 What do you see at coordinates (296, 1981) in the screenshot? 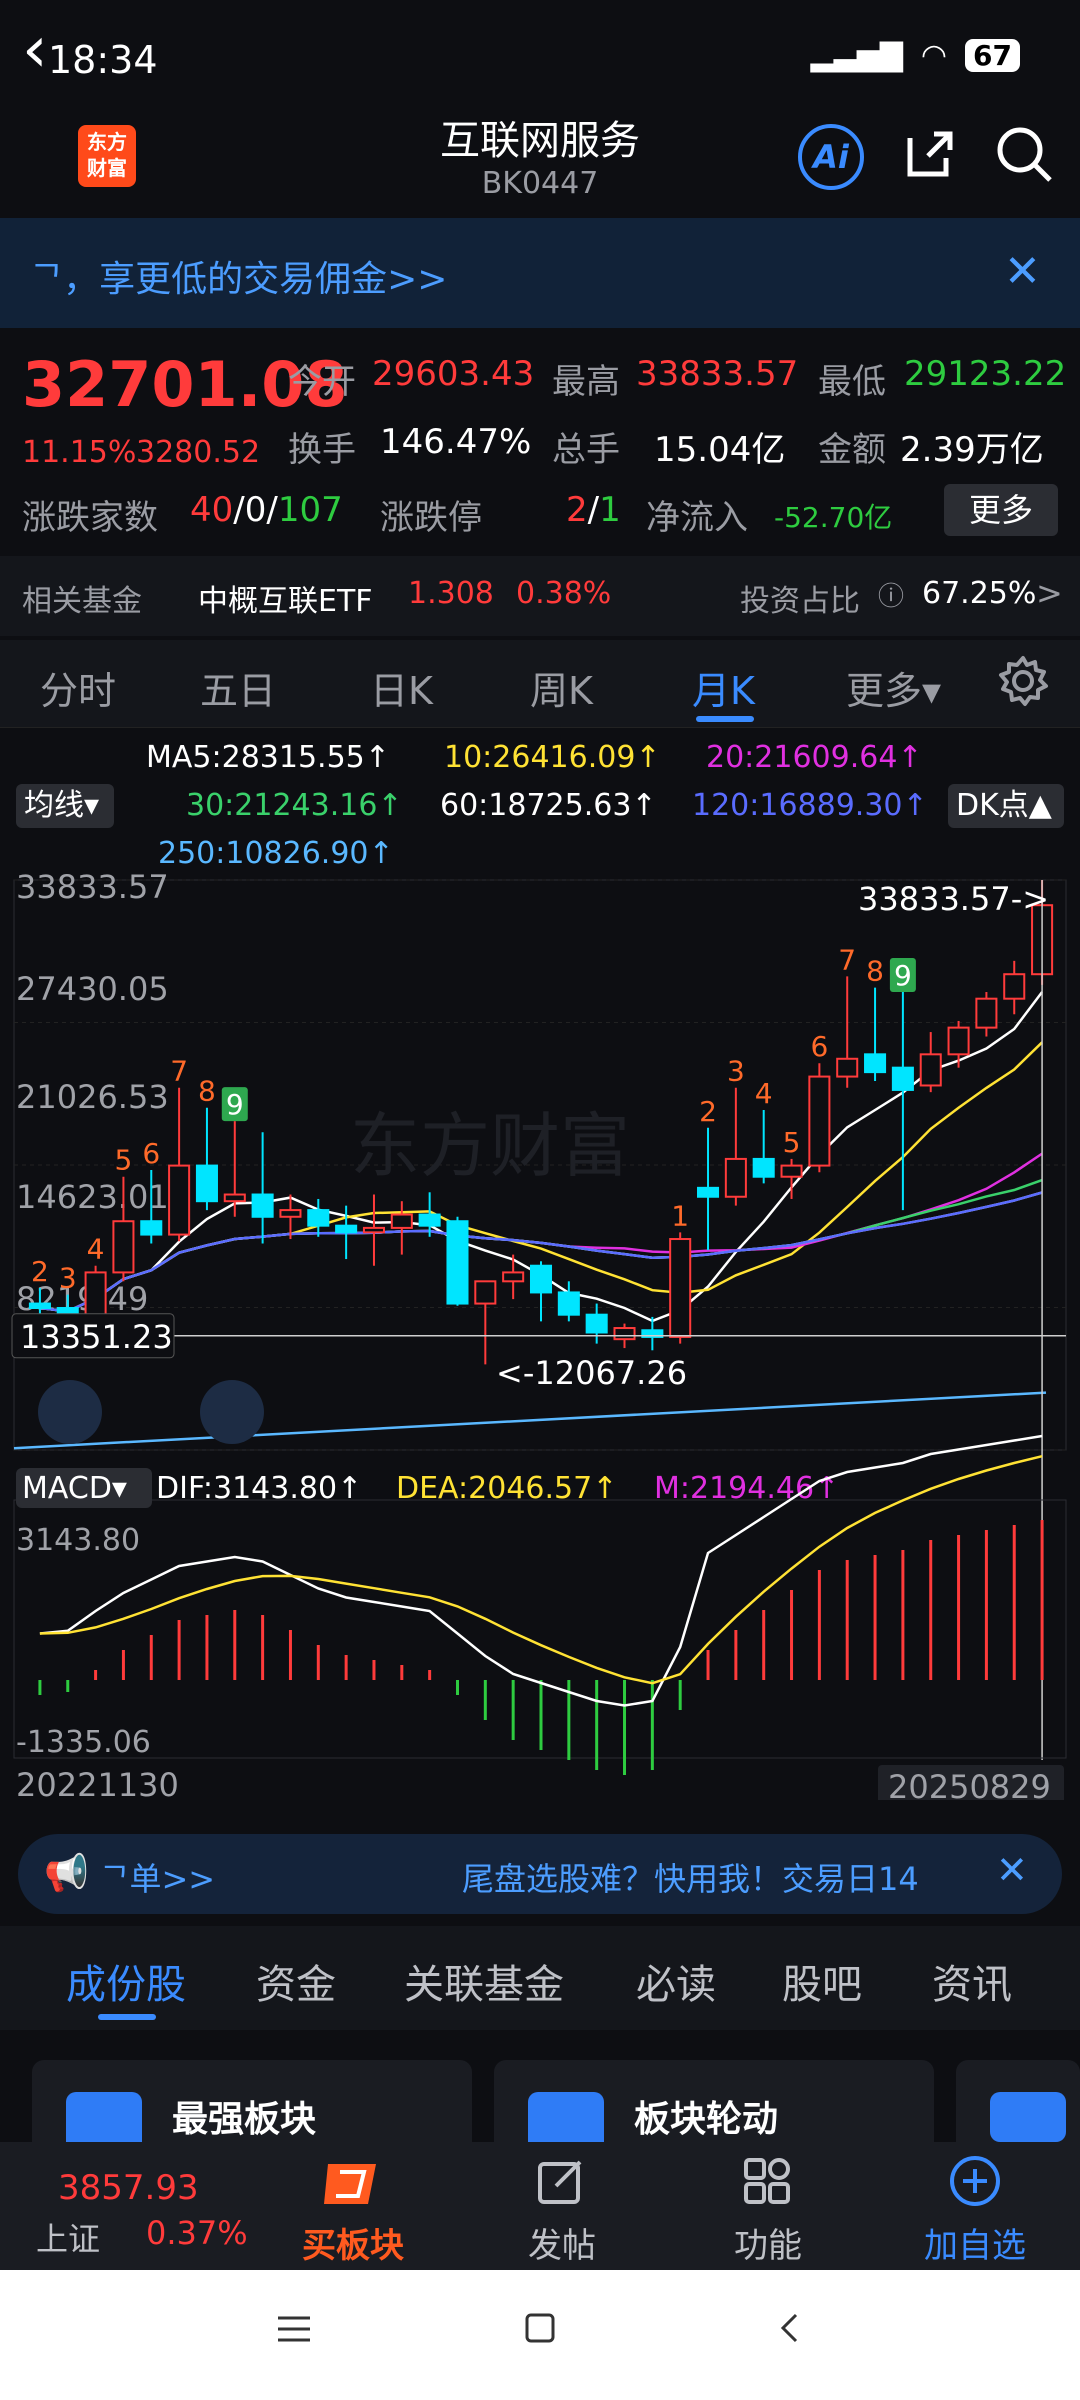
I see `tab-funds: 资金` at bounding box center [296, 1981].